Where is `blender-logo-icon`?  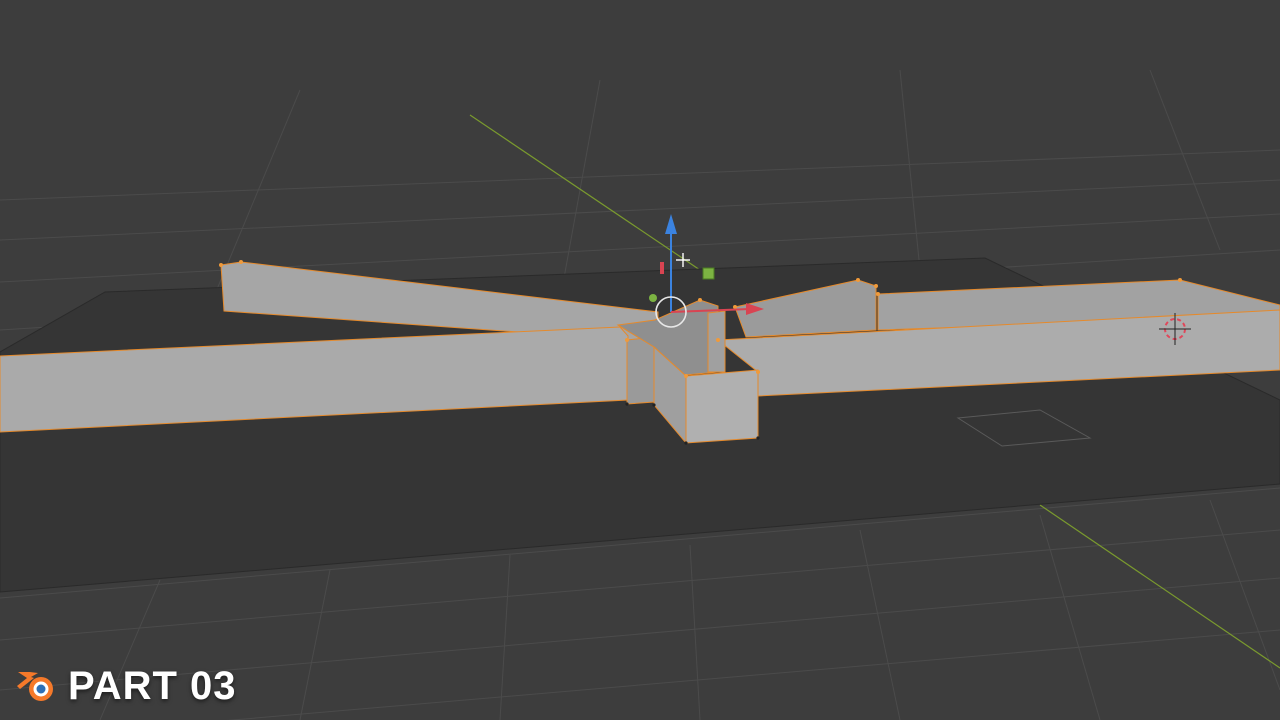
blender-logo-icon is located at coordinates (35, 686).